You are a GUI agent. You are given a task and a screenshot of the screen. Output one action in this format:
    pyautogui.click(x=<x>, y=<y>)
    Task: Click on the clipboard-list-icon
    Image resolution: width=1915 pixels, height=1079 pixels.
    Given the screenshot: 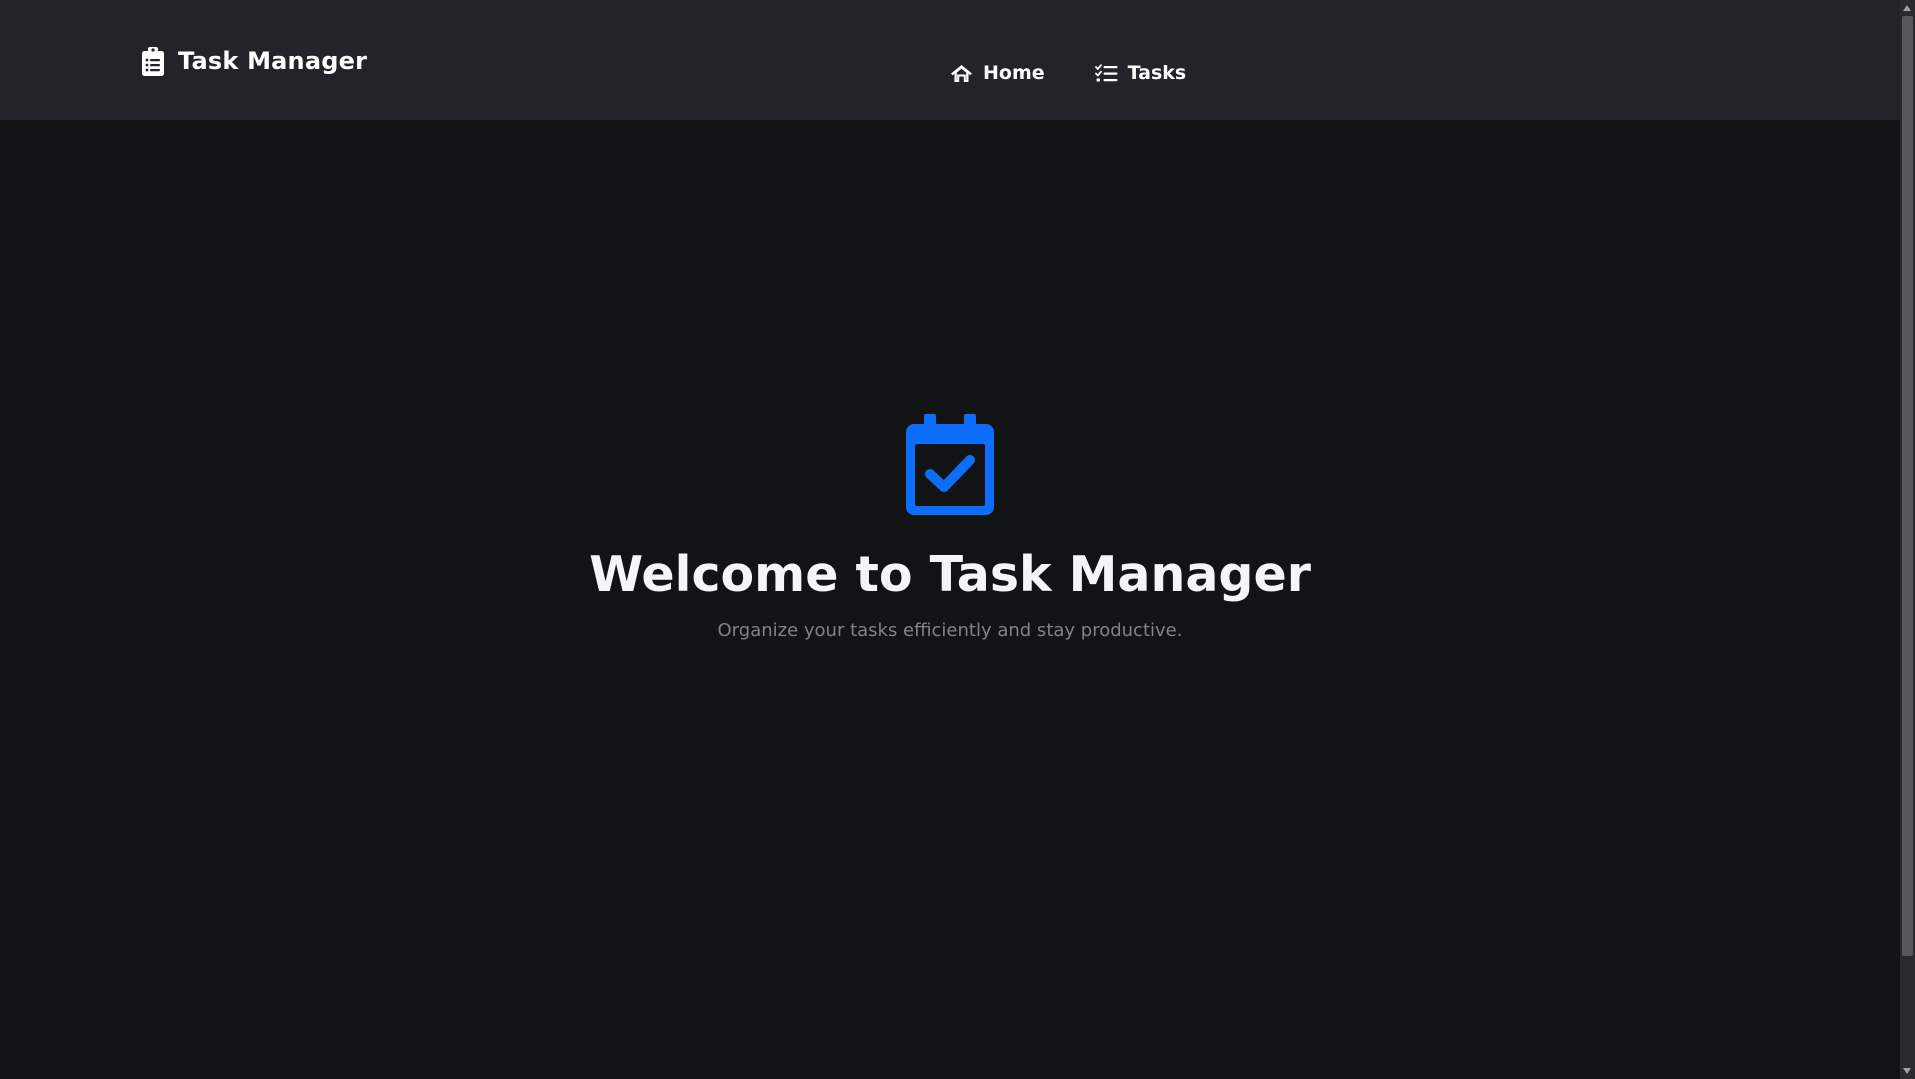 What is the action you would take?
    pyautogui.click(x=153, y=61)
    